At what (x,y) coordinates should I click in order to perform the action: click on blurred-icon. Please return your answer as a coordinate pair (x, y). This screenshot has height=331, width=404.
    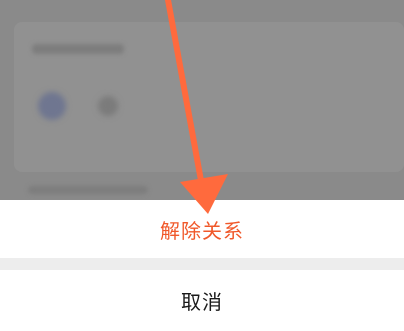
    Looking at the image, I should click on (108, 106).